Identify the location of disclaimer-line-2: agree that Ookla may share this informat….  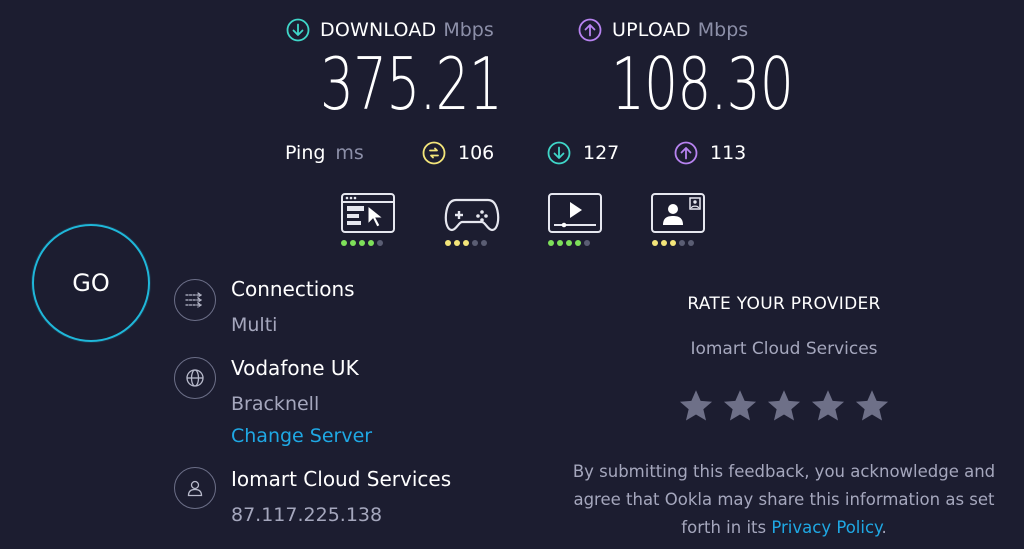
(784, 499).